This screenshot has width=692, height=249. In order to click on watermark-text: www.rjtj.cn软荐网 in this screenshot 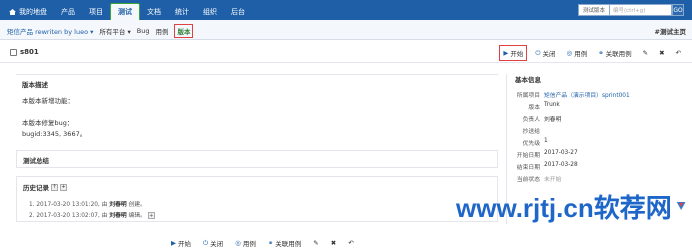, I will do `click(564, 207)`.